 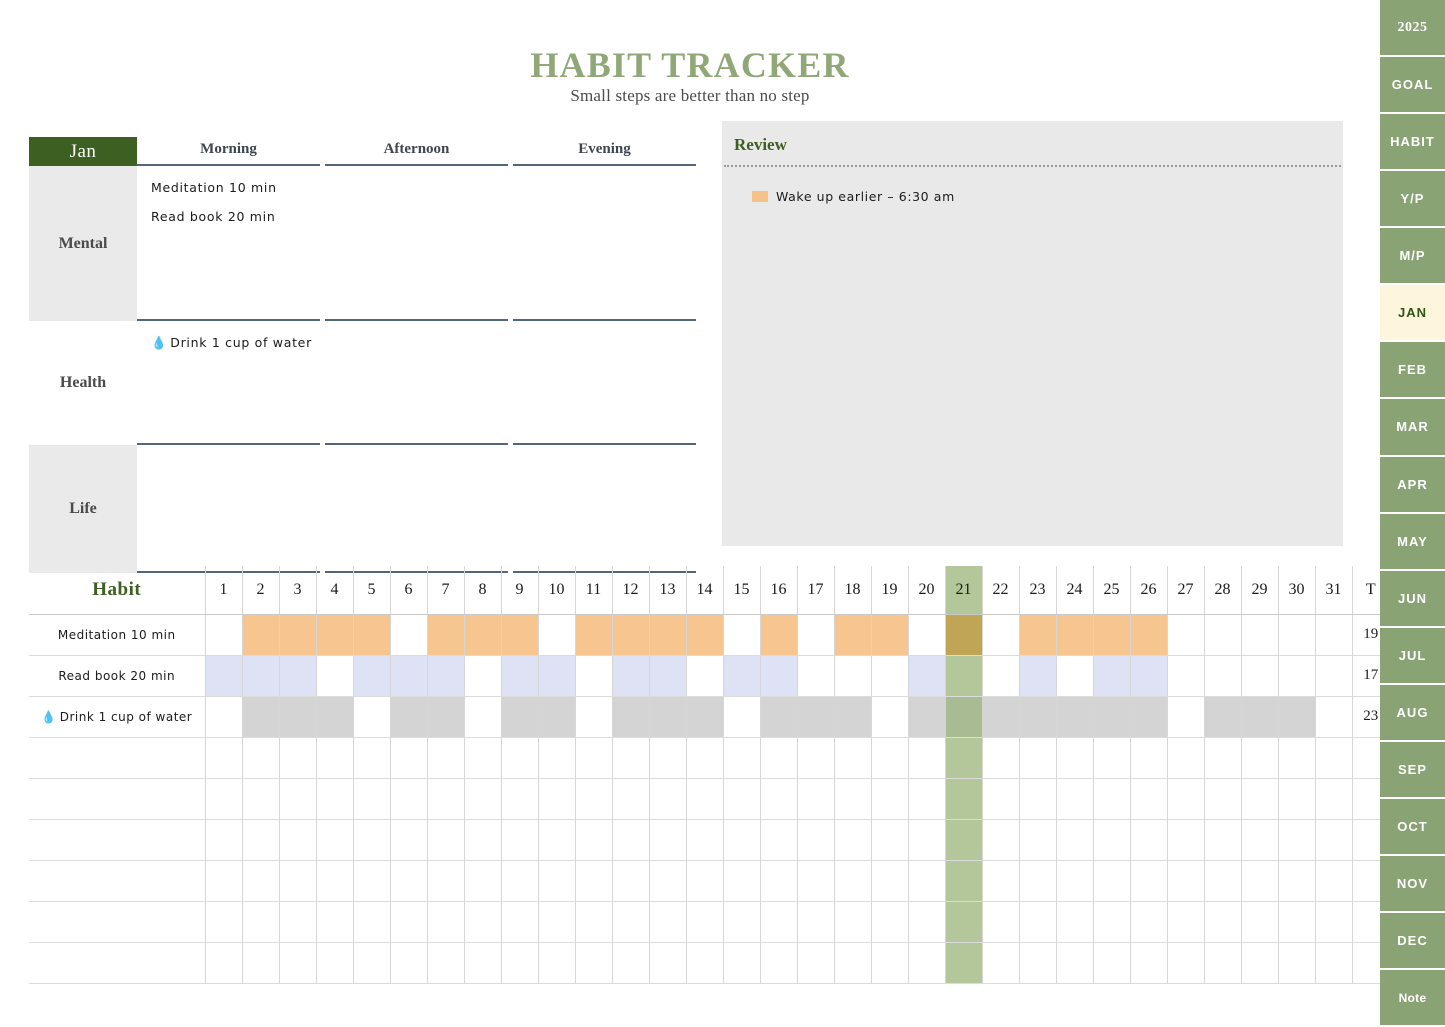 What do you see at coordinates (630, 590) in the screenshot?
I see `day-header-12: 12` at bounding box center [630, 590].